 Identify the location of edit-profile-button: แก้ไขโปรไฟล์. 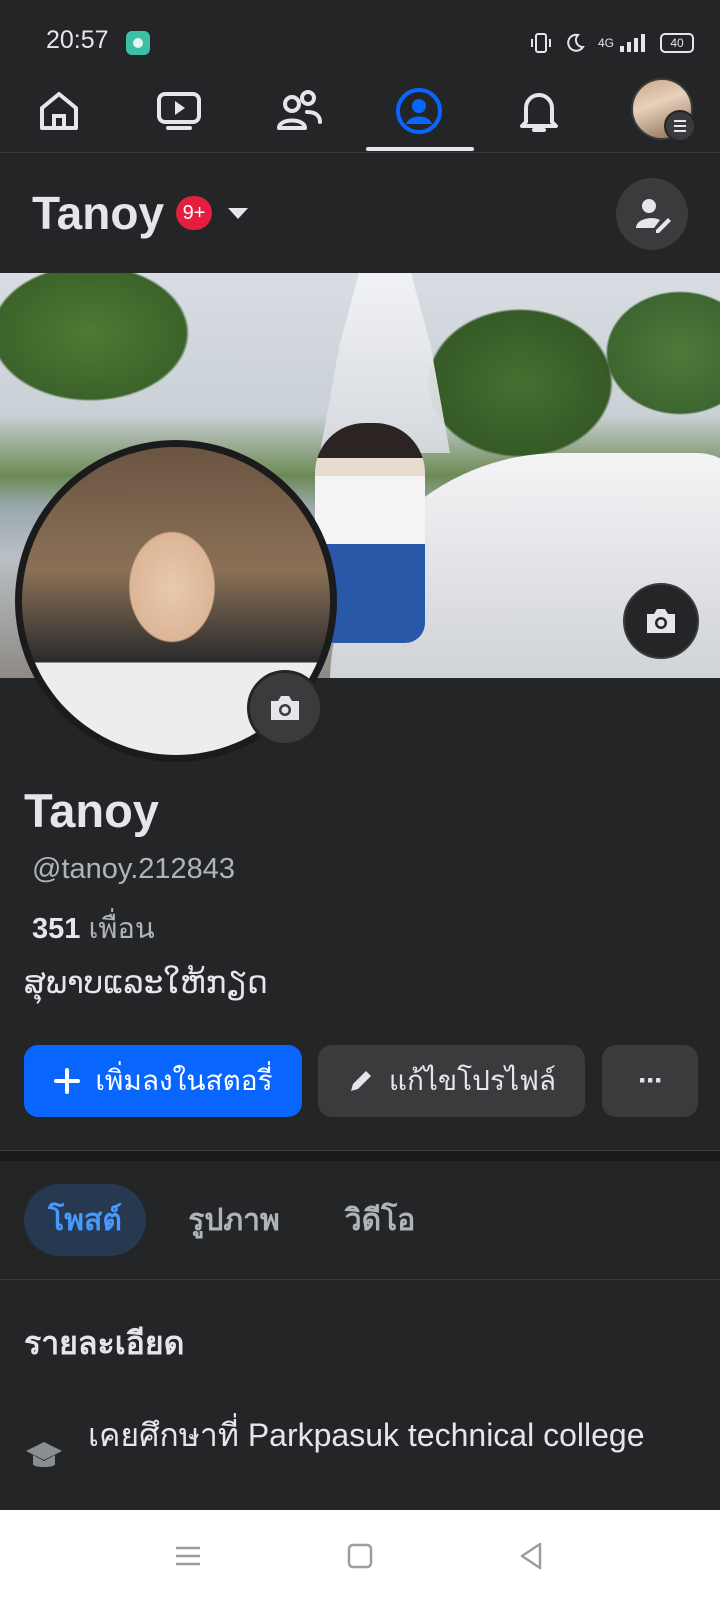
(451, 1081).